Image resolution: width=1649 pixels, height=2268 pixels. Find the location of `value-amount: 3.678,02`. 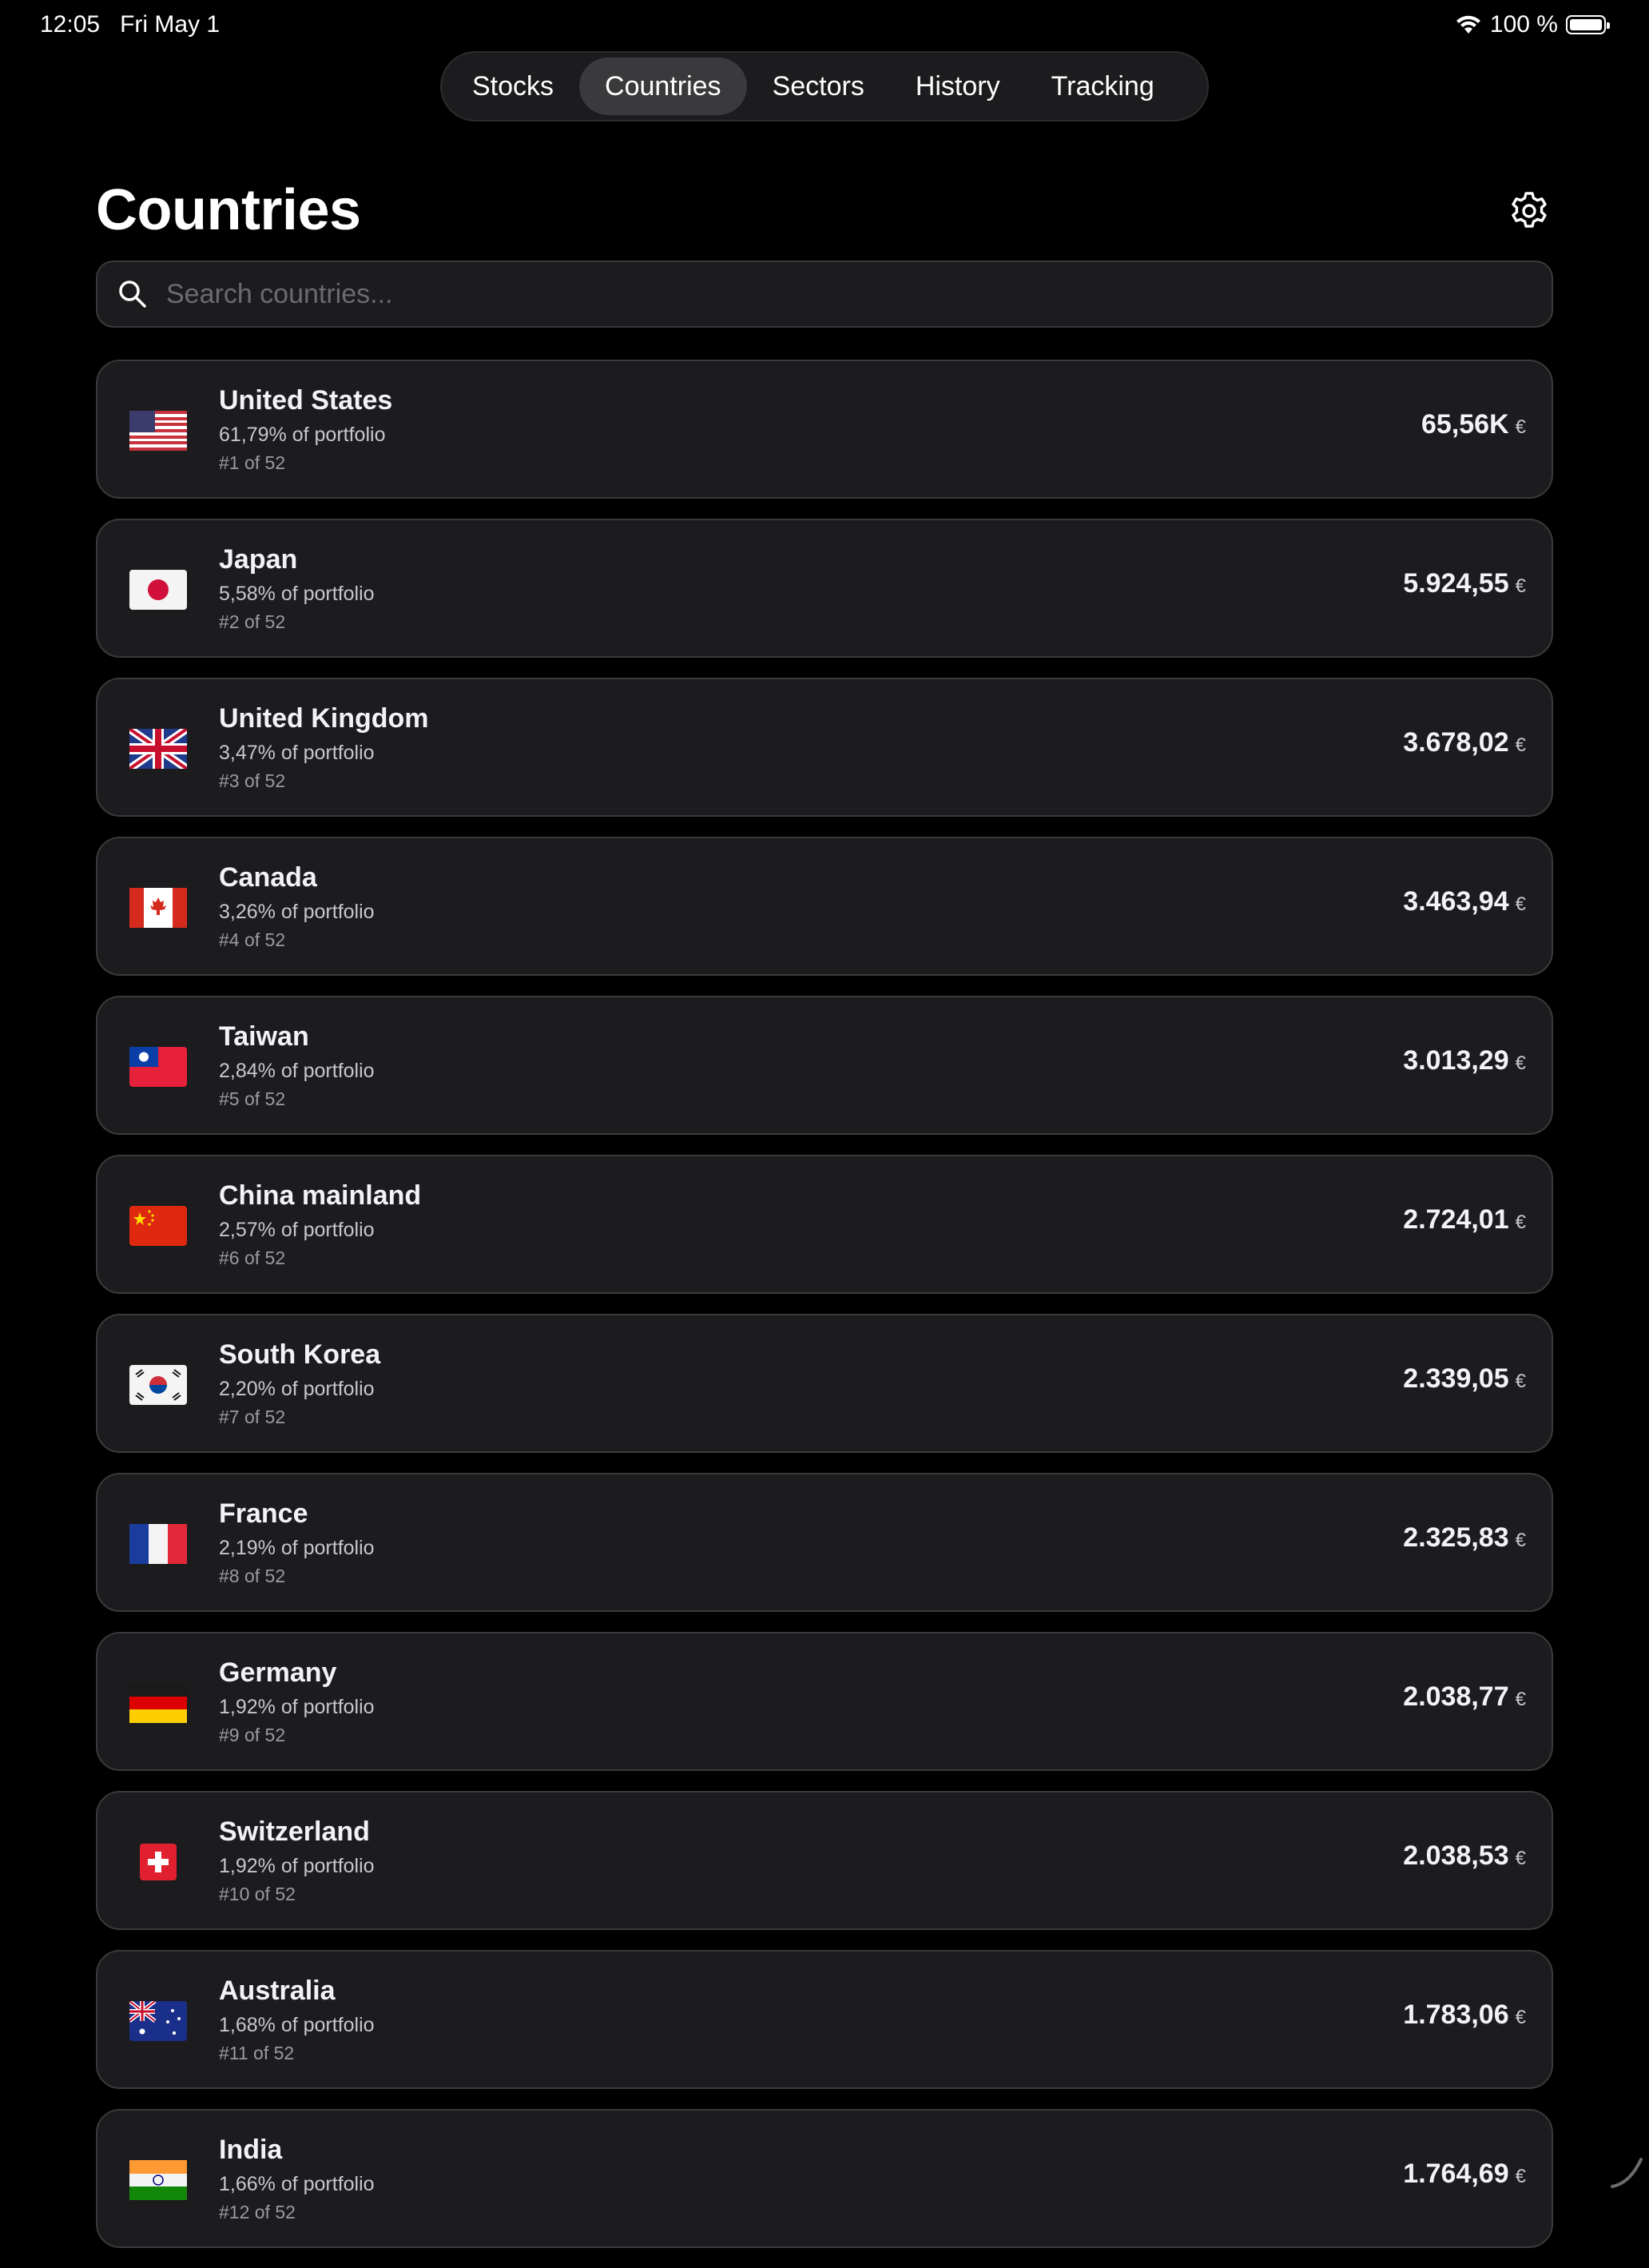

value-amount: 3.678,02 is located at coordinates (1456, 742).